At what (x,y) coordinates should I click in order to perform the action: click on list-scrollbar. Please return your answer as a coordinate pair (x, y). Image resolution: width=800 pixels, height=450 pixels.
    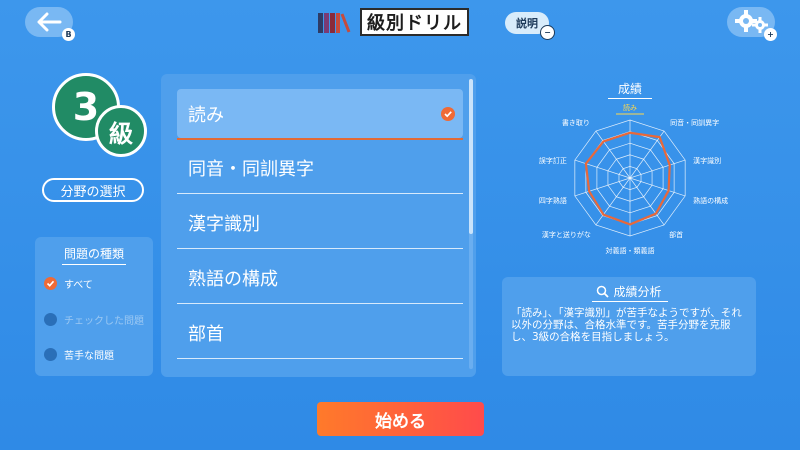
    Looking at the image, I should click on (471, 224).